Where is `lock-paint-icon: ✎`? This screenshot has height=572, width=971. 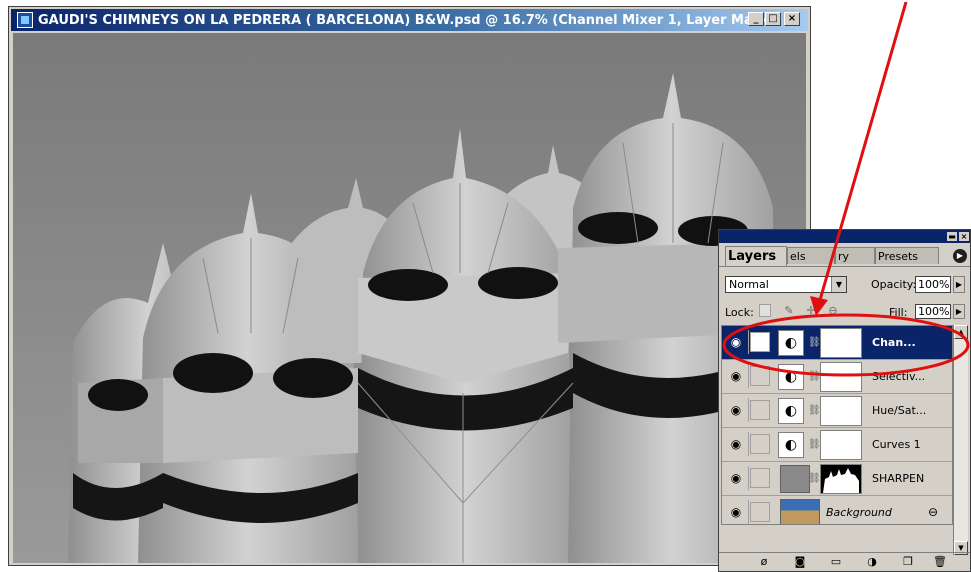
lock-paint-icon: ✎ is located at coordinates (789, 310).